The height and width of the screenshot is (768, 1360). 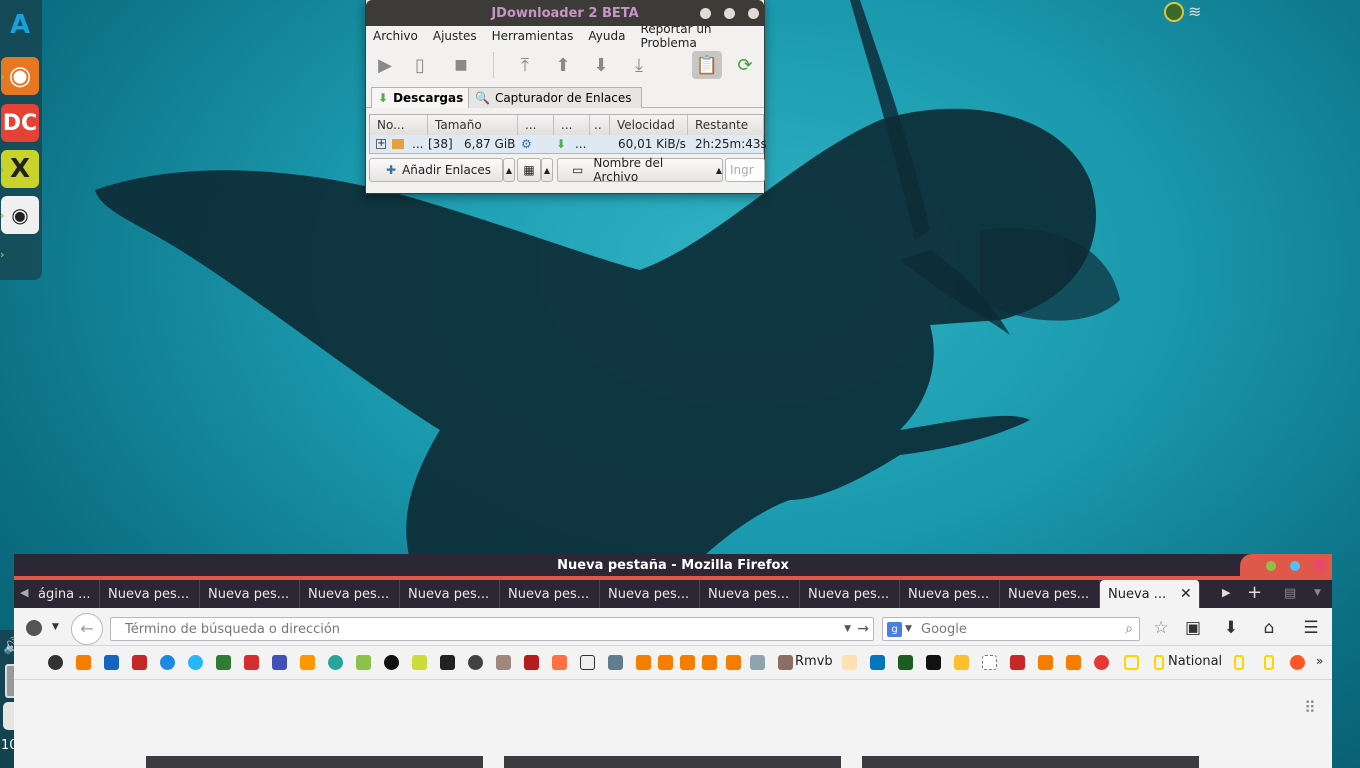 I want to click on column-header: .., so click(x=600, y=125).